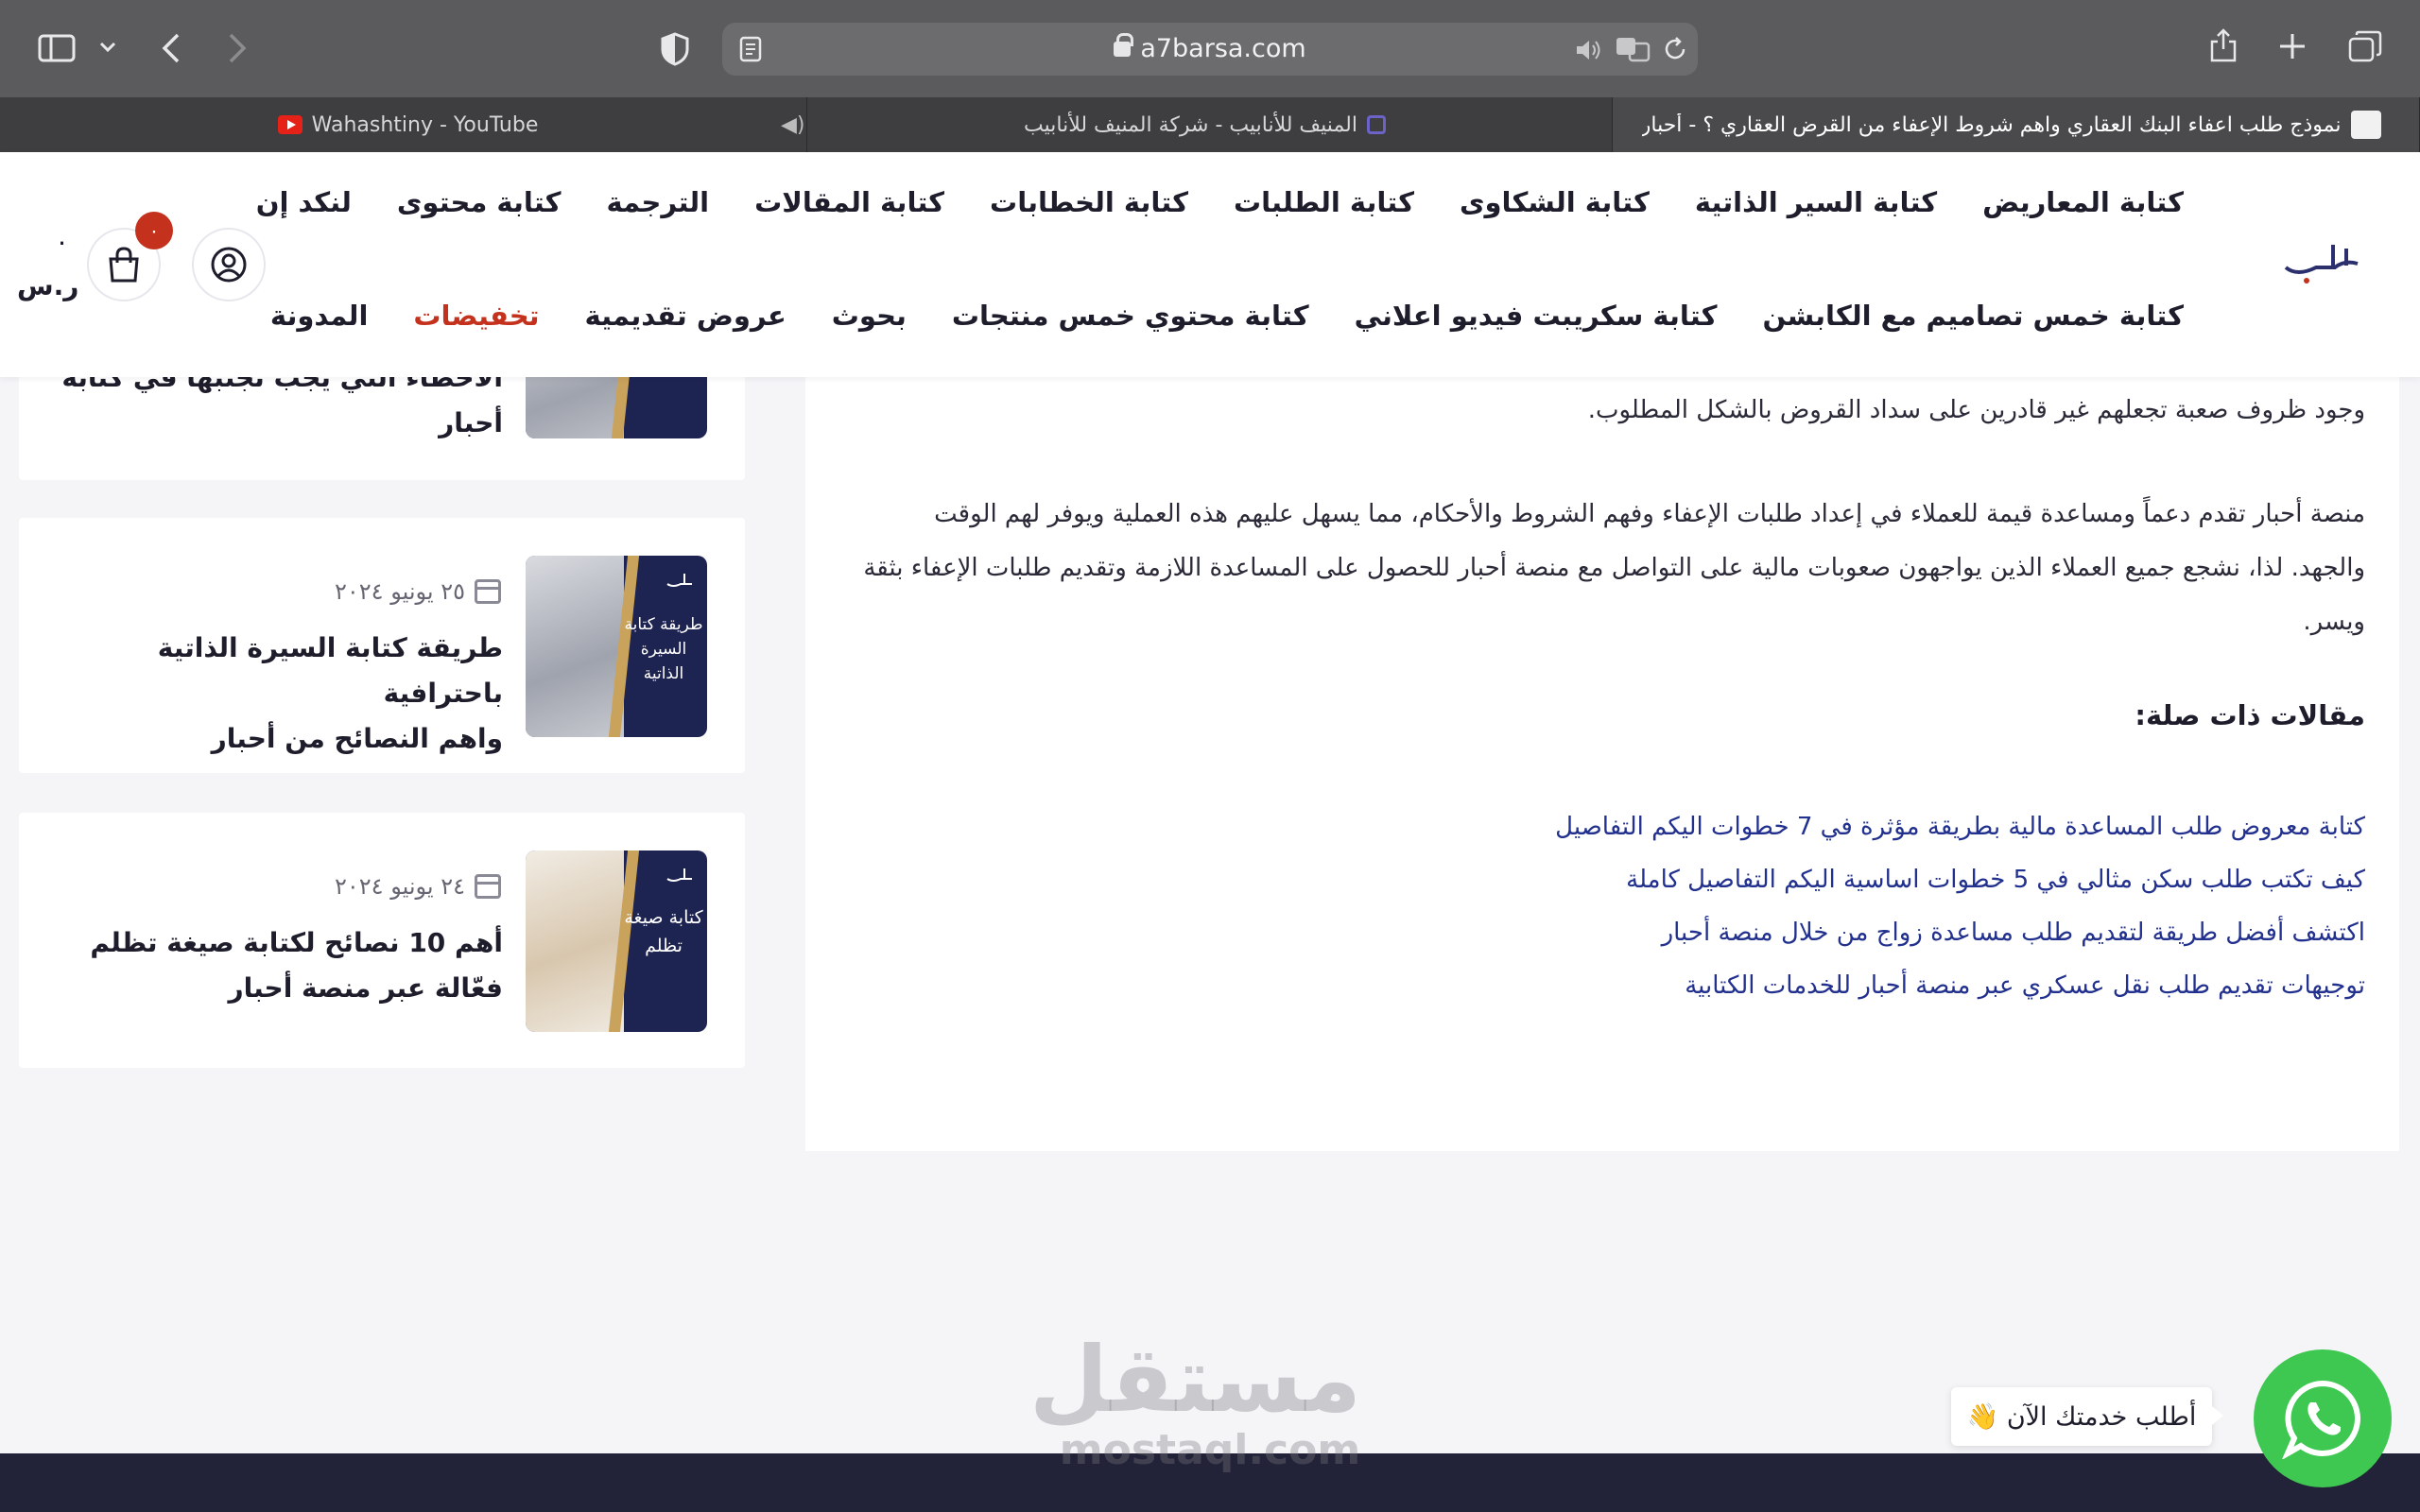 The width and height of the screenshot is (2420, 1512). What do you see at coordinates (57, 50) in the screenshot?
I see `sidebar-toggle-icon` at bounding box center [57, 50].